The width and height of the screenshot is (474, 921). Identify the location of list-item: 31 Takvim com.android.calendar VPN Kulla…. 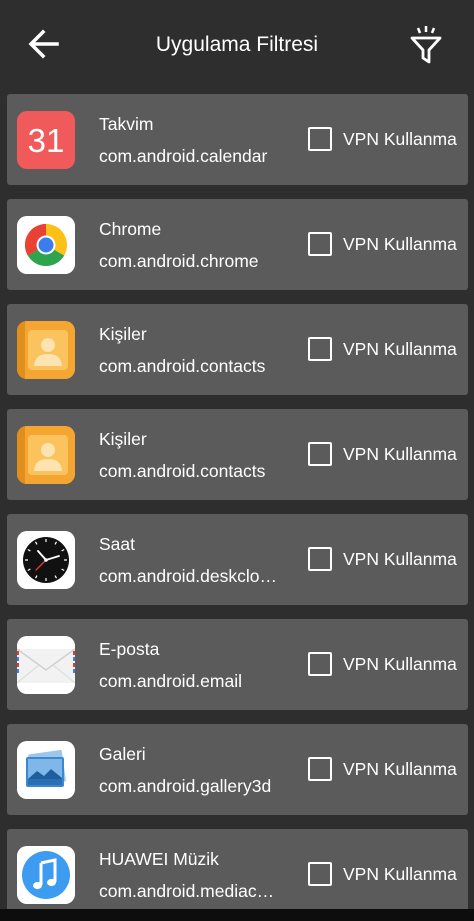
(237, 139).